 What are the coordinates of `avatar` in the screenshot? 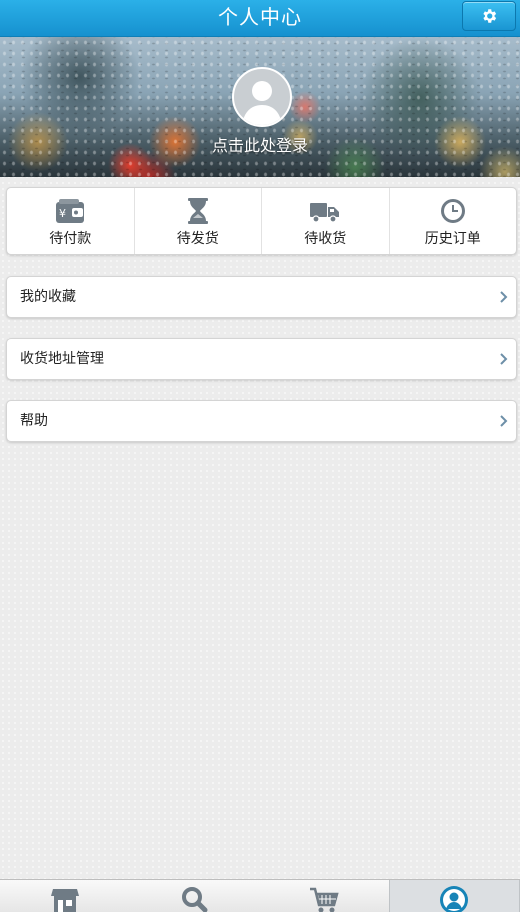 It's located at (262, 97).